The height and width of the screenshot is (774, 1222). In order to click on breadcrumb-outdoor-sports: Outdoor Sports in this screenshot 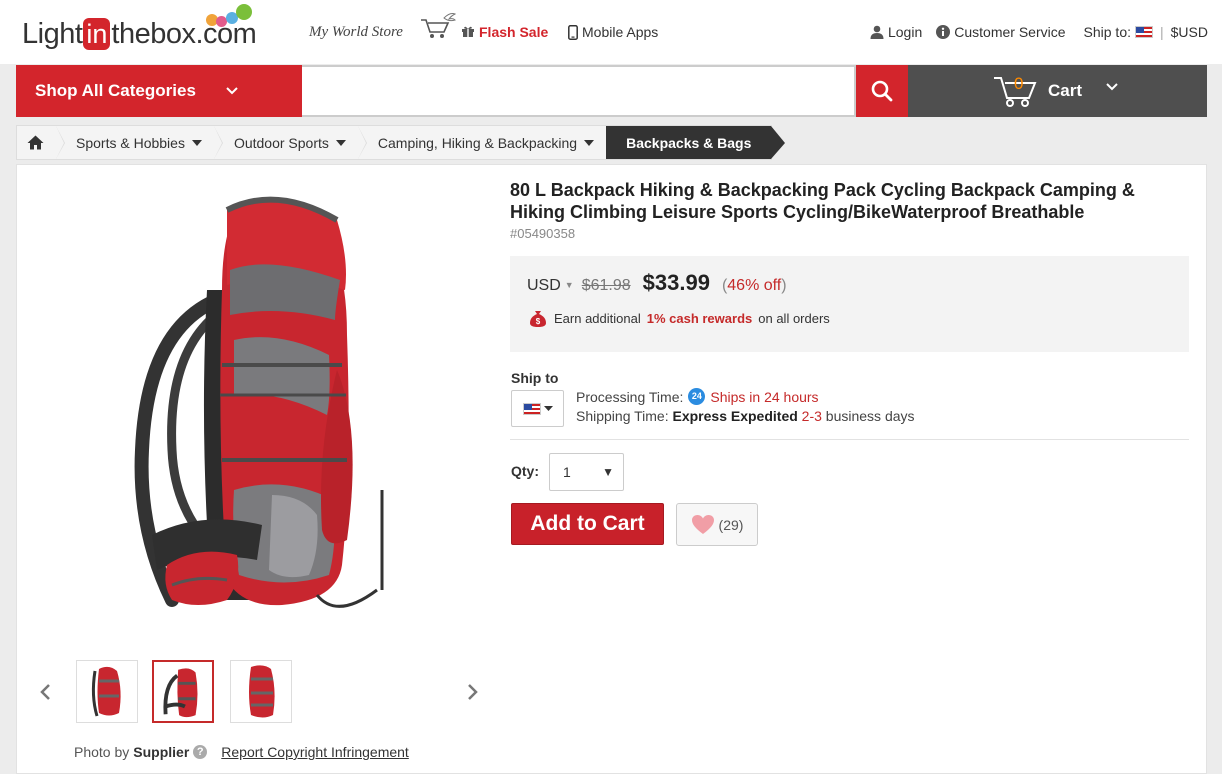, I will do `click(290, 142)`.